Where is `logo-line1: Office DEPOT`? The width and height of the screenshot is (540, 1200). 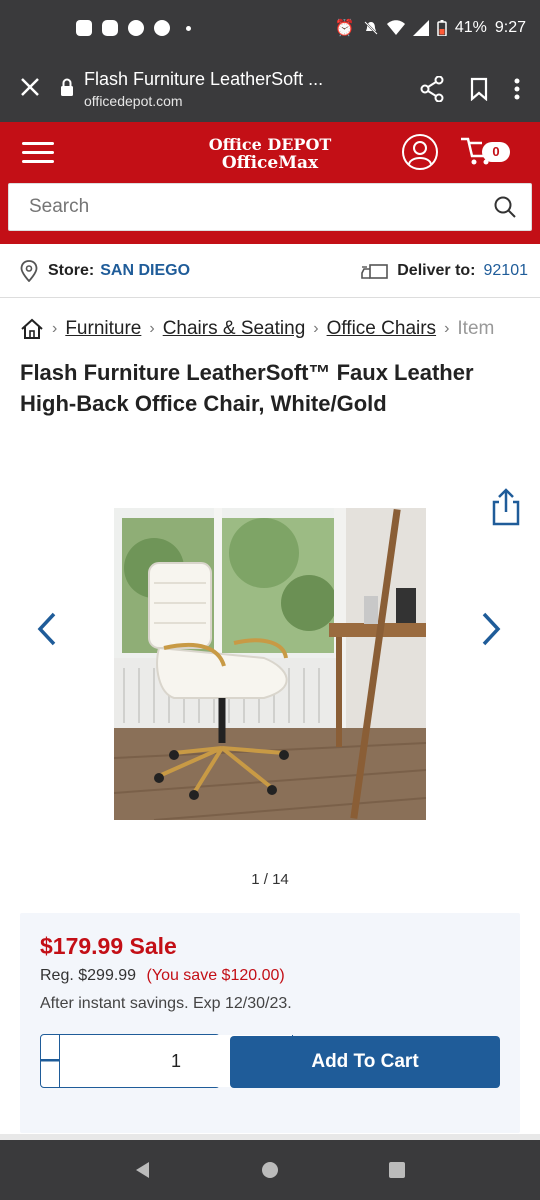
logo-line1: Office DEPOT is located at coordinates (270, 144).